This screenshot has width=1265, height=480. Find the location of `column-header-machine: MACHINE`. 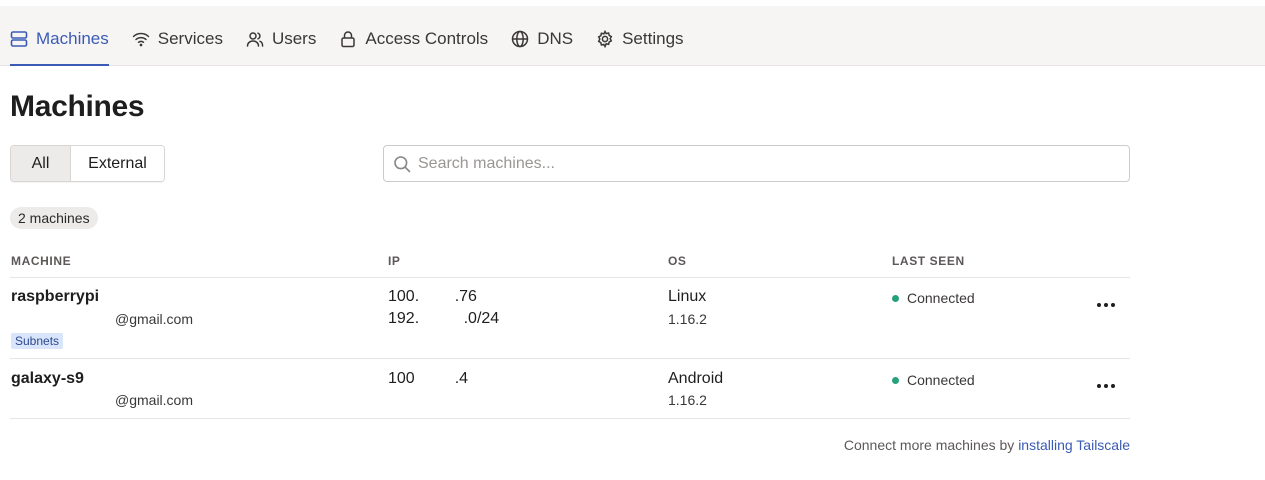

column-header-machine: MACHINE is located at coordinates (41, 261).